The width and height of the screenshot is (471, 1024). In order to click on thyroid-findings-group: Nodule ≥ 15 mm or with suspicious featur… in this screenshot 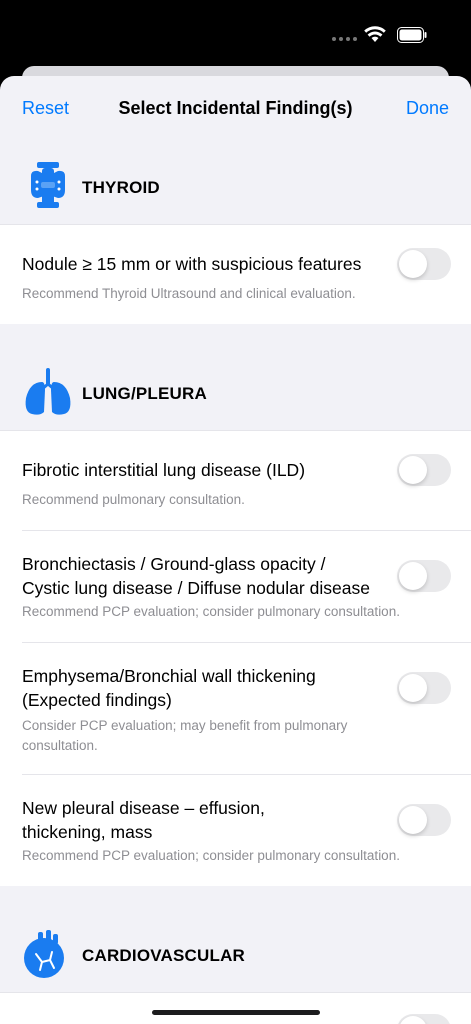, I will do `click(235, 274)`.